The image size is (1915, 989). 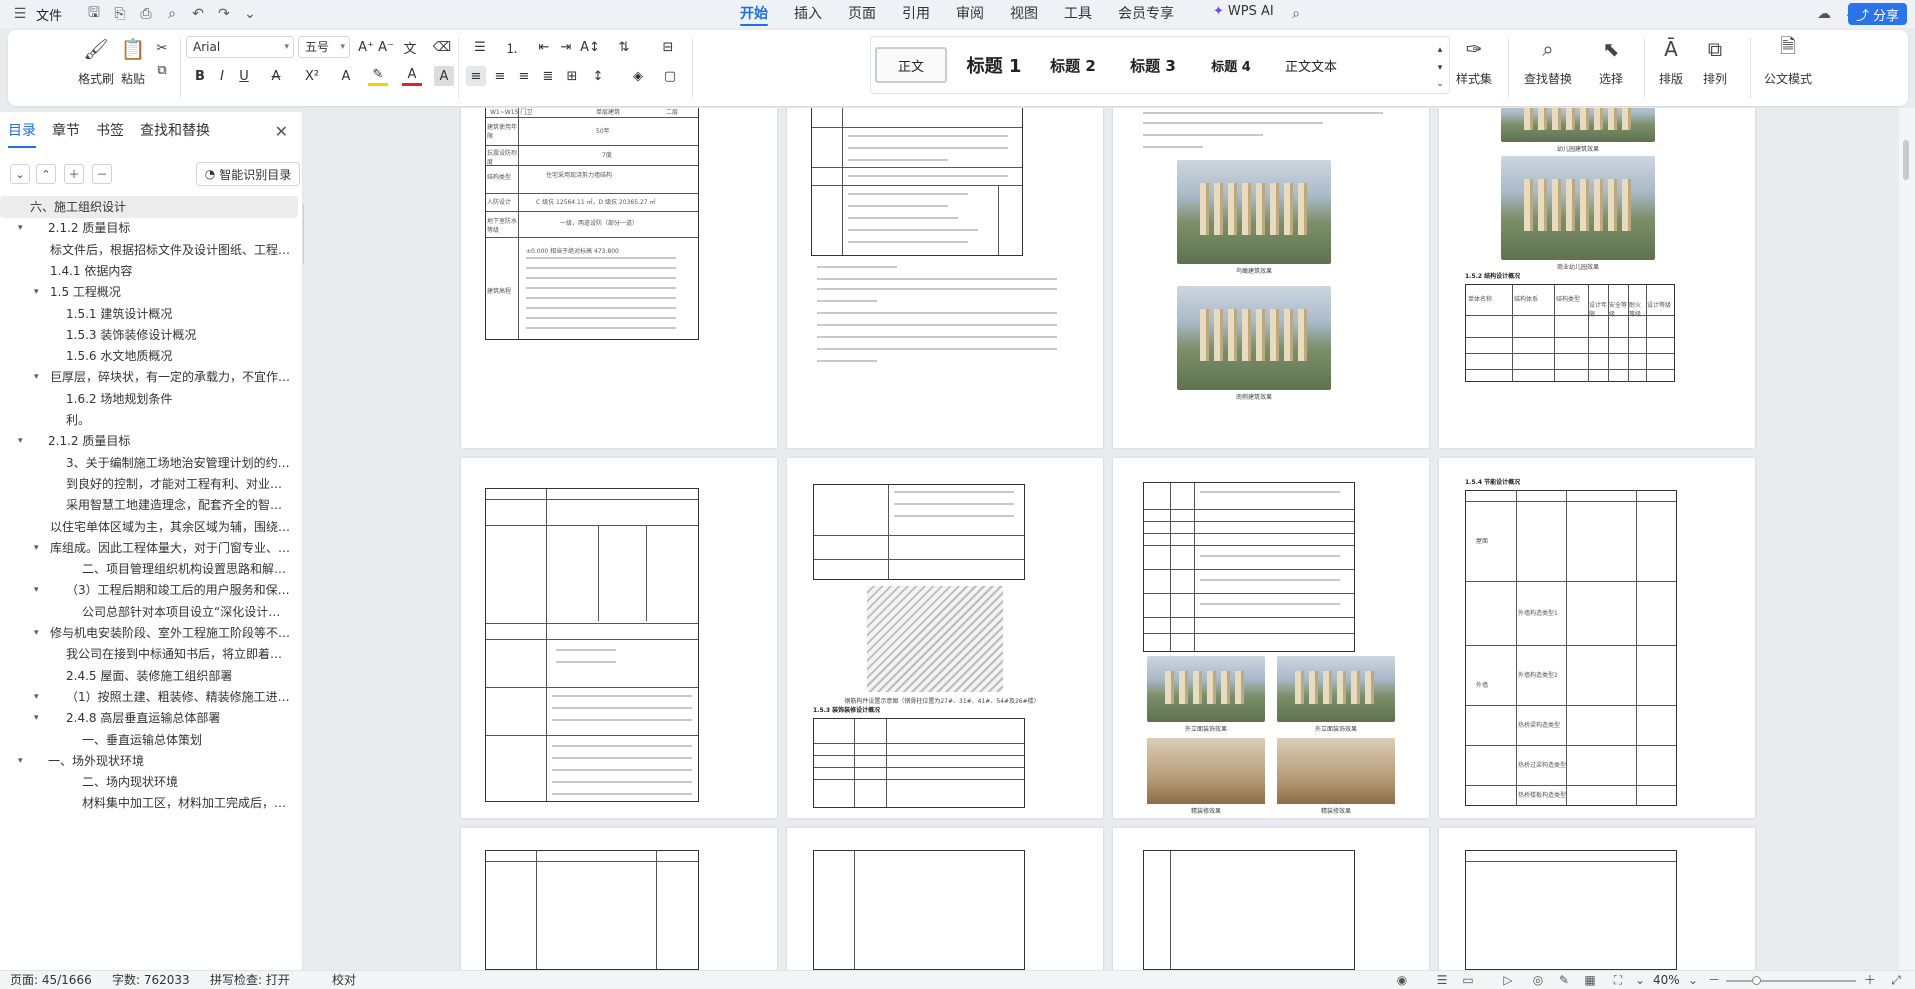 I want to click on align-center-icon: ≡, so click(x=500, y=76).